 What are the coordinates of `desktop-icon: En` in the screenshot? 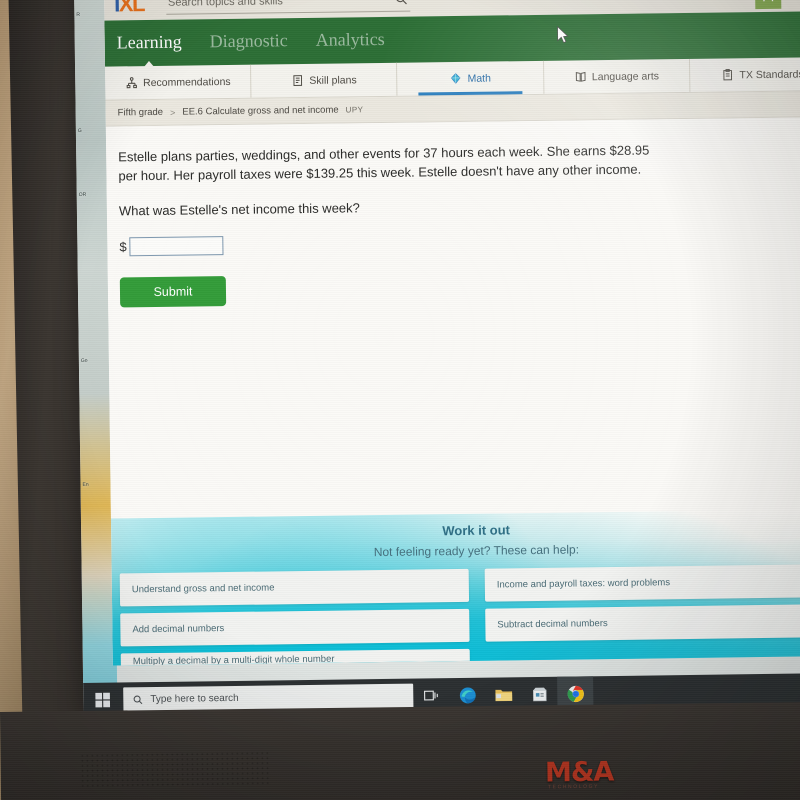 It's located at (88, 487).